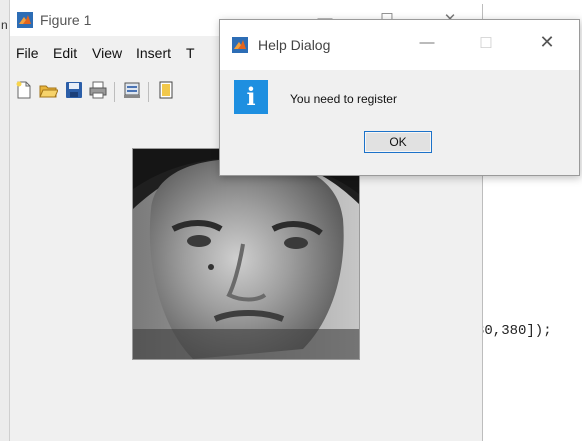 The height and width of the screenshot is (441, 582). What do you see at coordinates (153, 53) in the screenshot?
I see `menu-insert: Insert` at bounding box center [153, 53].